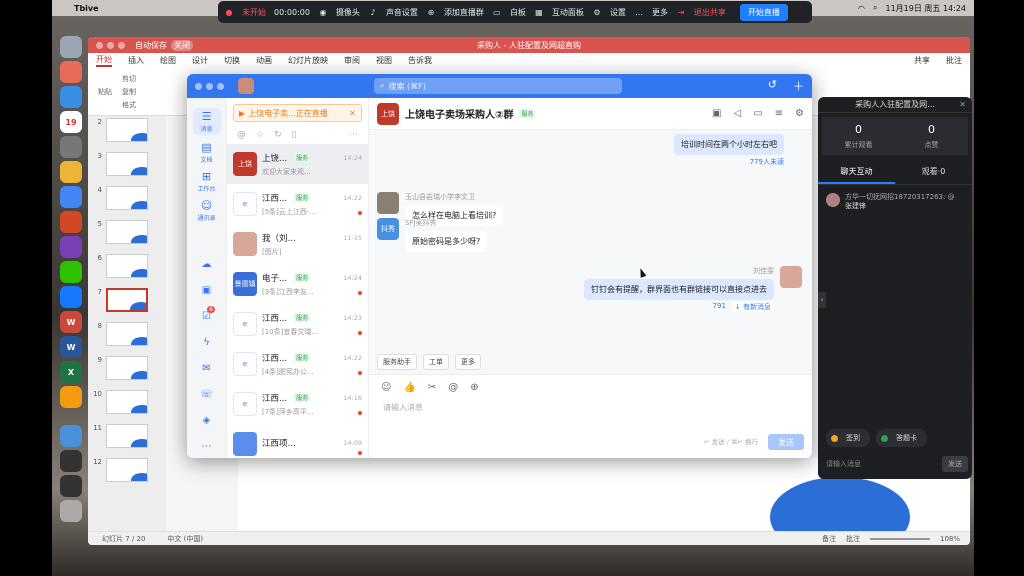 The image size is (1024, 576). Describe the element at coordinates (468, 362) in the screenshot. I see `more-button: 更多` at that location.